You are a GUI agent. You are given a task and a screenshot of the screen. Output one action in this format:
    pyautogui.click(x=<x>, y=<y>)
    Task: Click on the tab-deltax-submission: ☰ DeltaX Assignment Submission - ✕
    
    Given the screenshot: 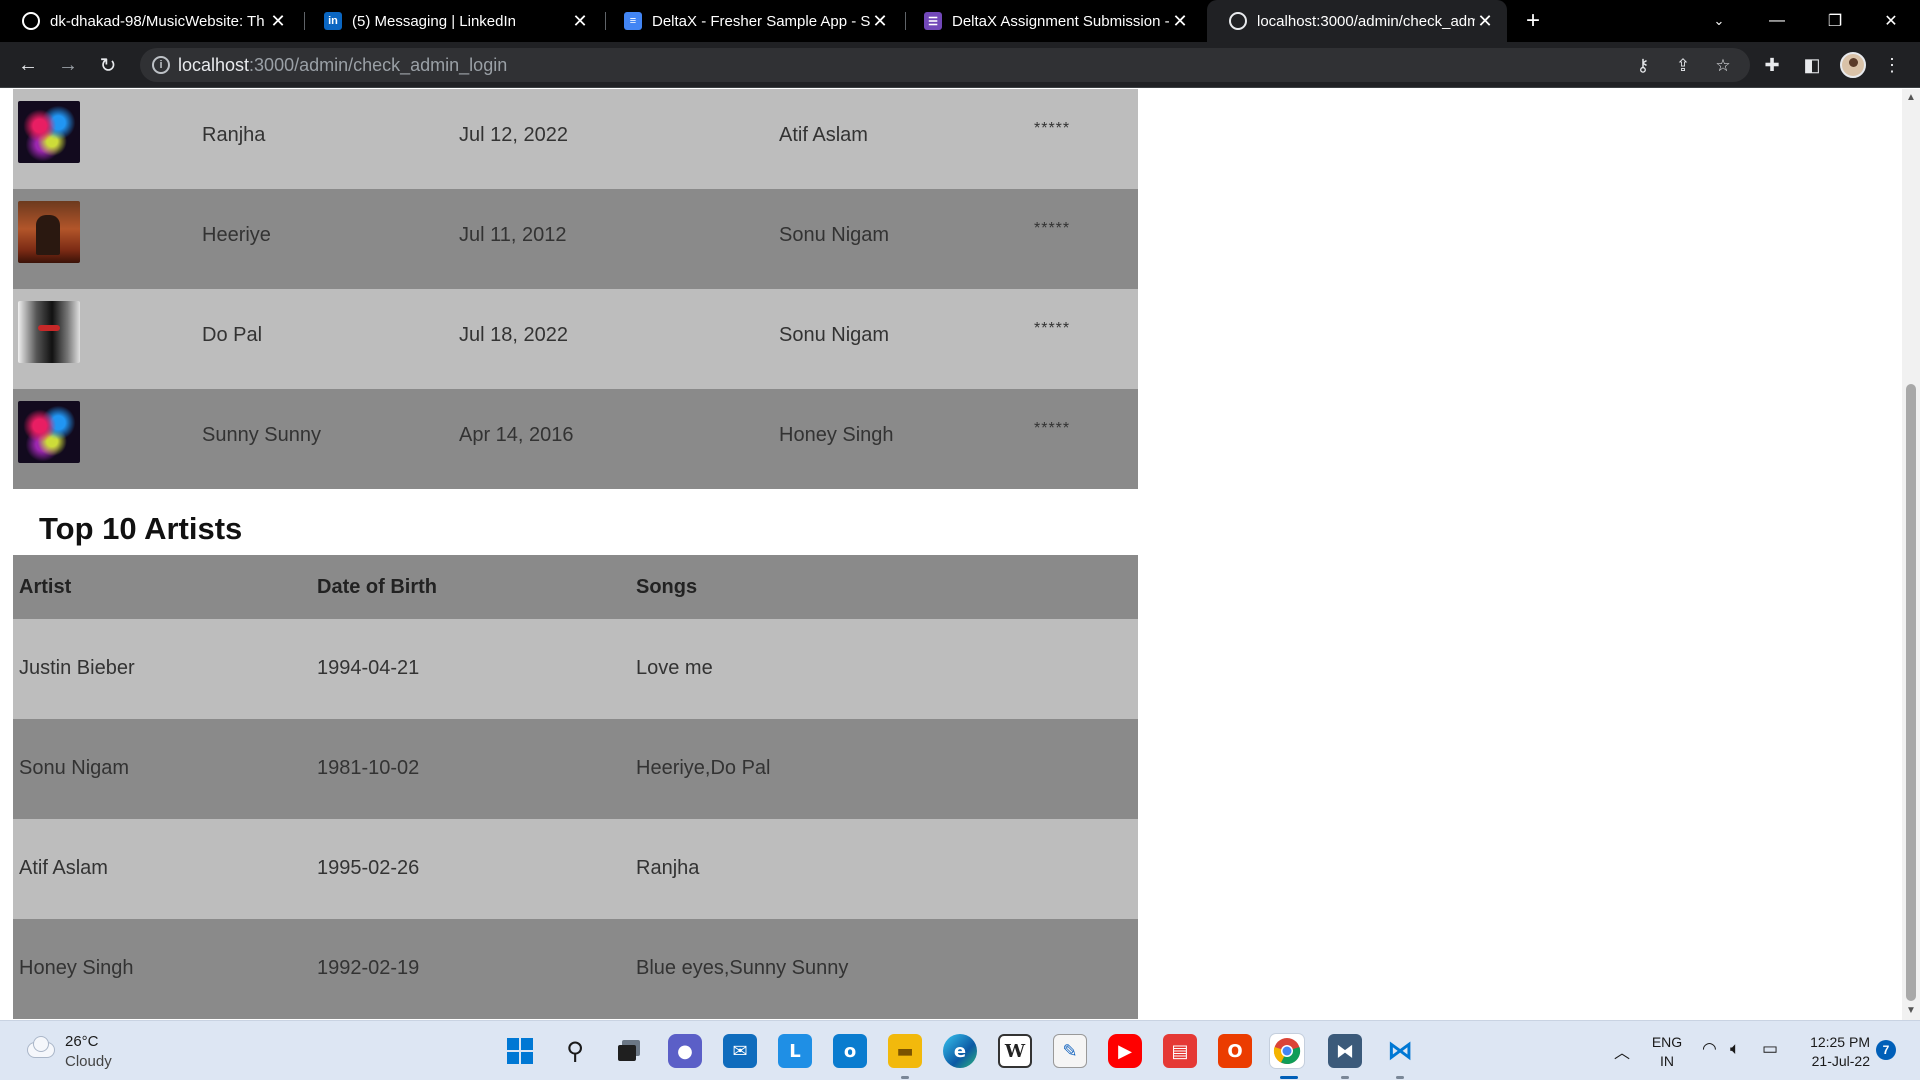 What is the action you would take?
    pyautogui.click(x=1052, y=21)
    